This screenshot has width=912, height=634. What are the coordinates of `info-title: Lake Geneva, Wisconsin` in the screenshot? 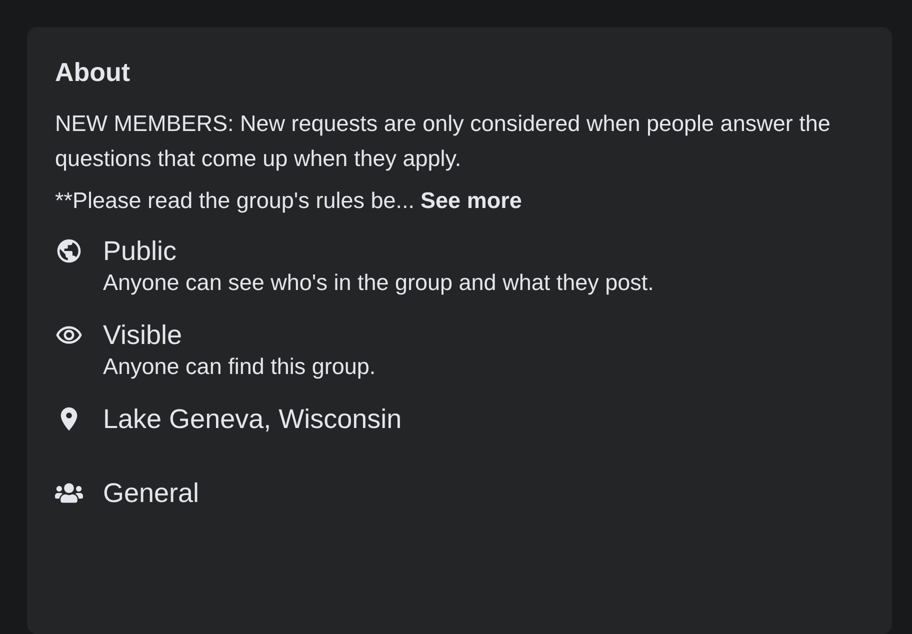 It's located at (252, 419).